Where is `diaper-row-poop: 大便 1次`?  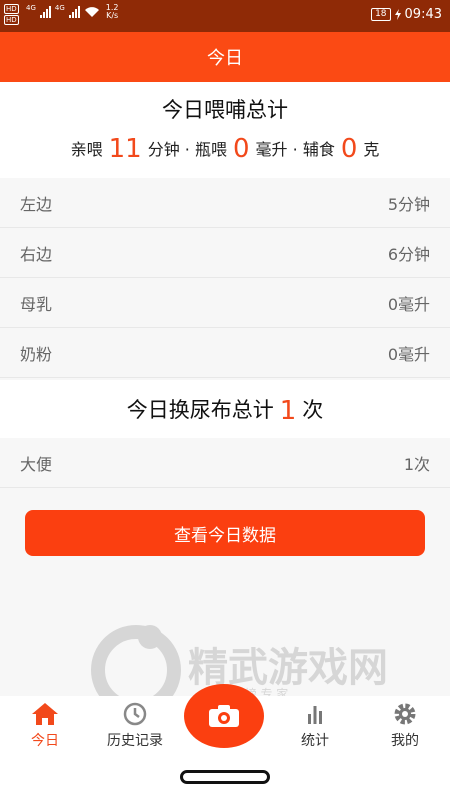 diaper-row-poop: 大便 1次 is located at coordinates (225, 463).